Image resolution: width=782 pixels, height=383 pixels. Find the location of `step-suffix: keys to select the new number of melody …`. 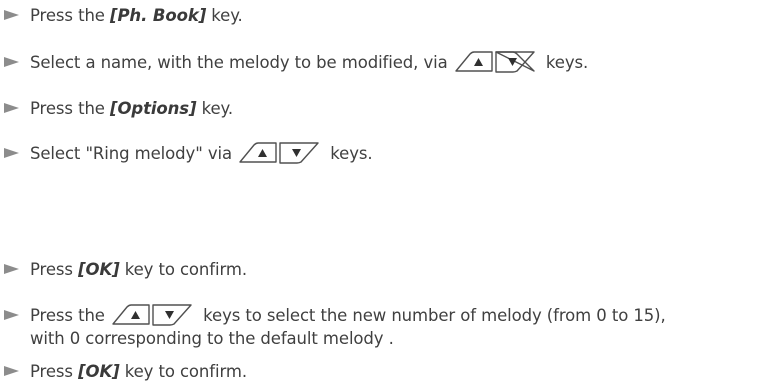

step-suffix: keys to select the new number of melody … is located at coordinates (432, 315).